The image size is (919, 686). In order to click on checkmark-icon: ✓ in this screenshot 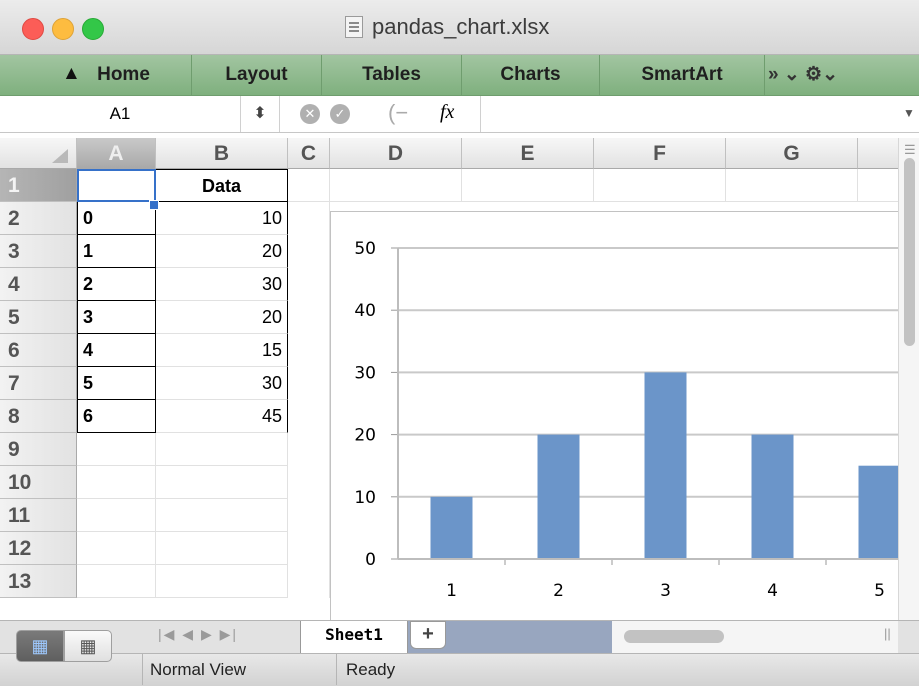, I will do `click(340, 114)`.